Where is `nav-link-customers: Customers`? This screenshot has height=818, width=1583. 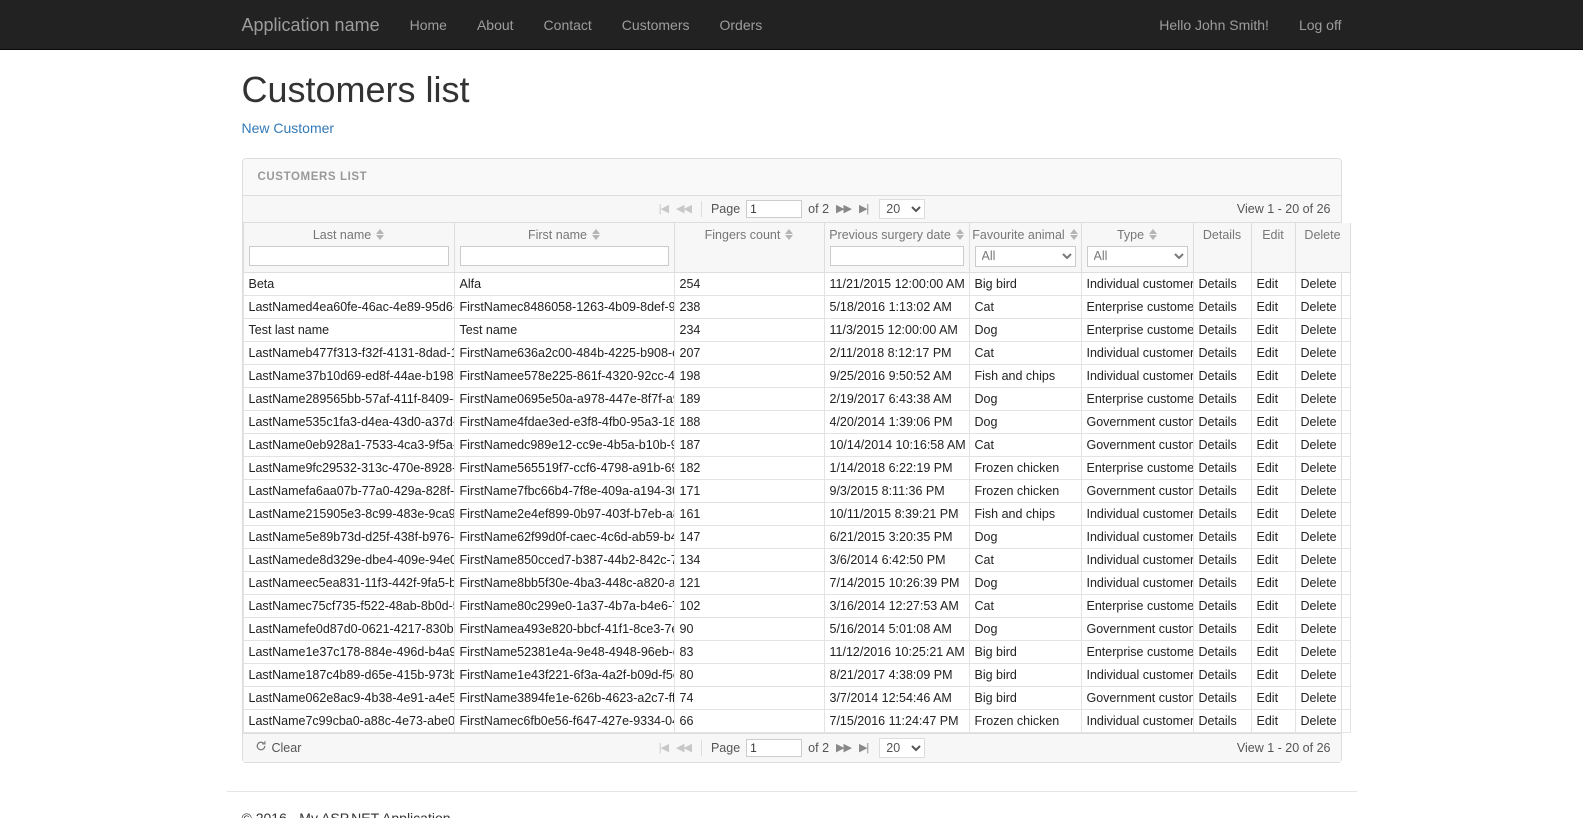 nav-link-customers: Customers is located at coordinates (656, 24).